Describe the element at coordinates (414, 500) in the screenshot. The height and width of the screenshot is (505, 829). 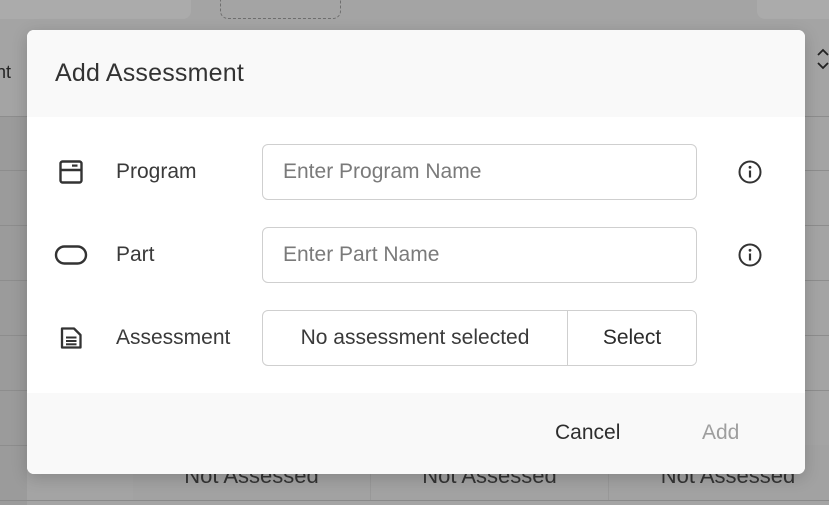
I see `table-row-divider` at that location.